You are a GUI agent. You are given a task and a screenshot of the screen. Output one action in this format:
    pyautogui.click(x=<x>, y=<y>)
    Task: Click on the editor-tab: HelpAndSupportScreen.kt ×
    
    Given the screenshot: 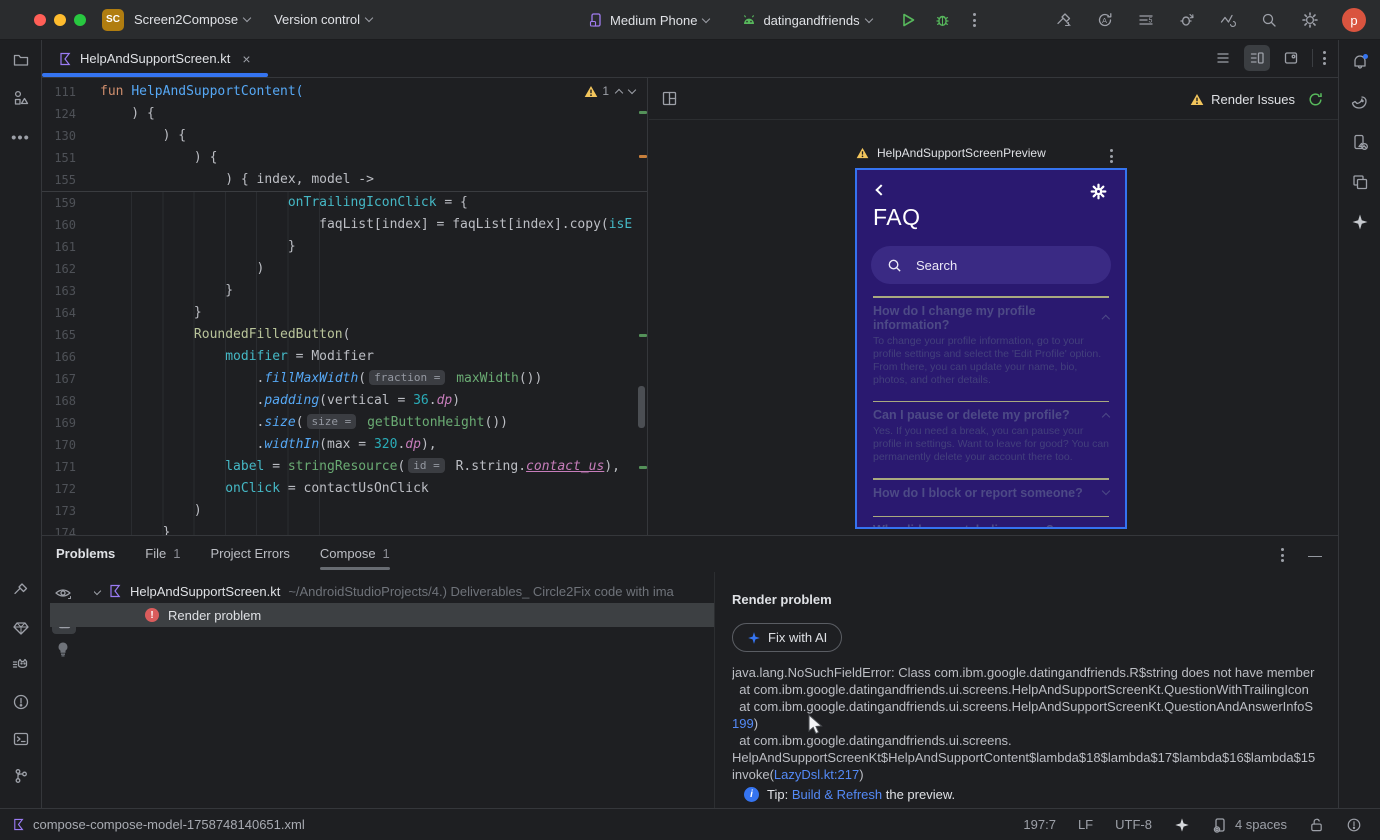 What is the action you would take?
    pyautogui.click(x=155, y=58)
    